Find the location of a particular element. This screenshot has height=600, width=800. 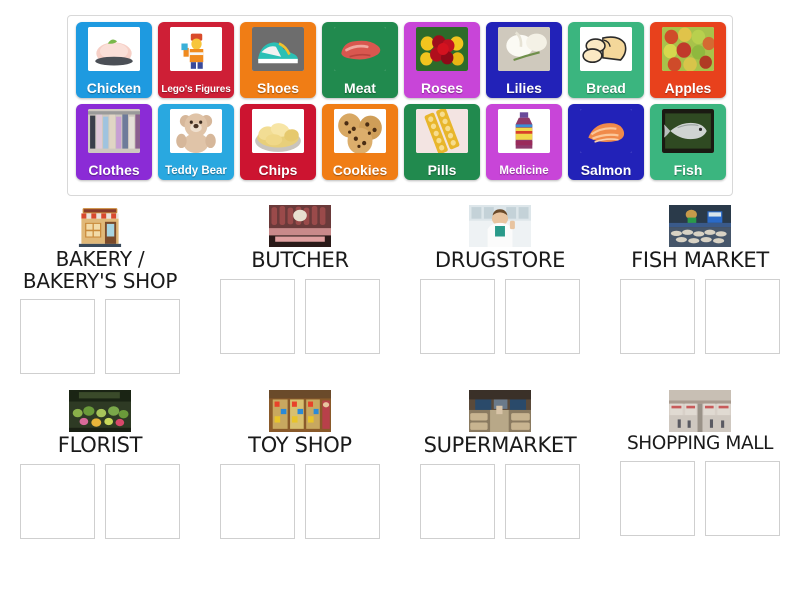

teddy-bear-photo-icon is located at coordinates (196, 131).